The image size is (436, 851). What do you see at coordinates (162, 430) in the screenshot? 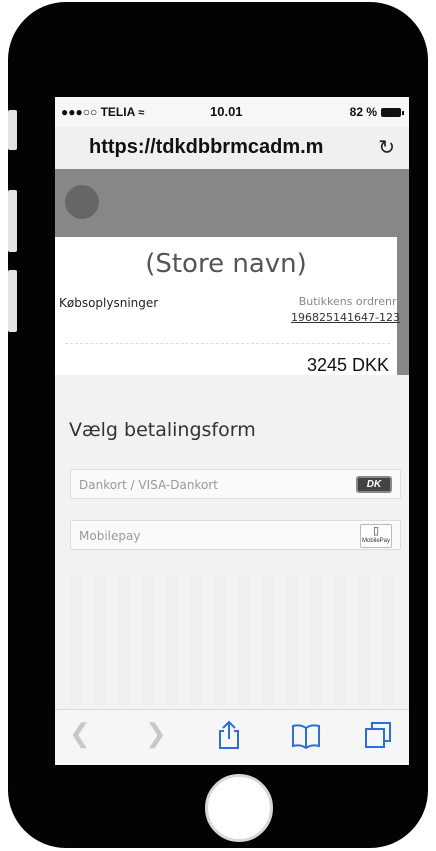
I see `payment-section-title: Vælg betalingsform` at bounding box center [162, 430].